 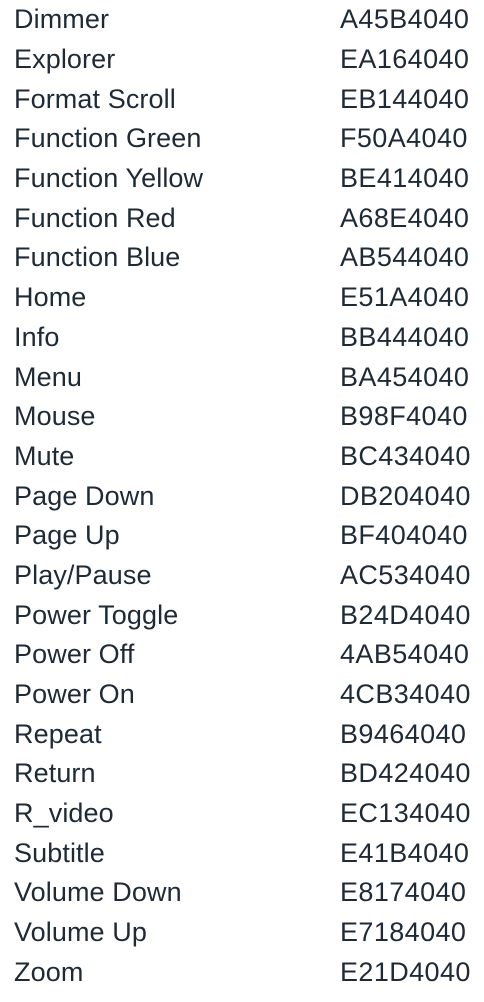 What do you see at coordinates (404, 138) in the screenshot?
I see `ir-code: F50A4040` at bounding box center [404, 138].